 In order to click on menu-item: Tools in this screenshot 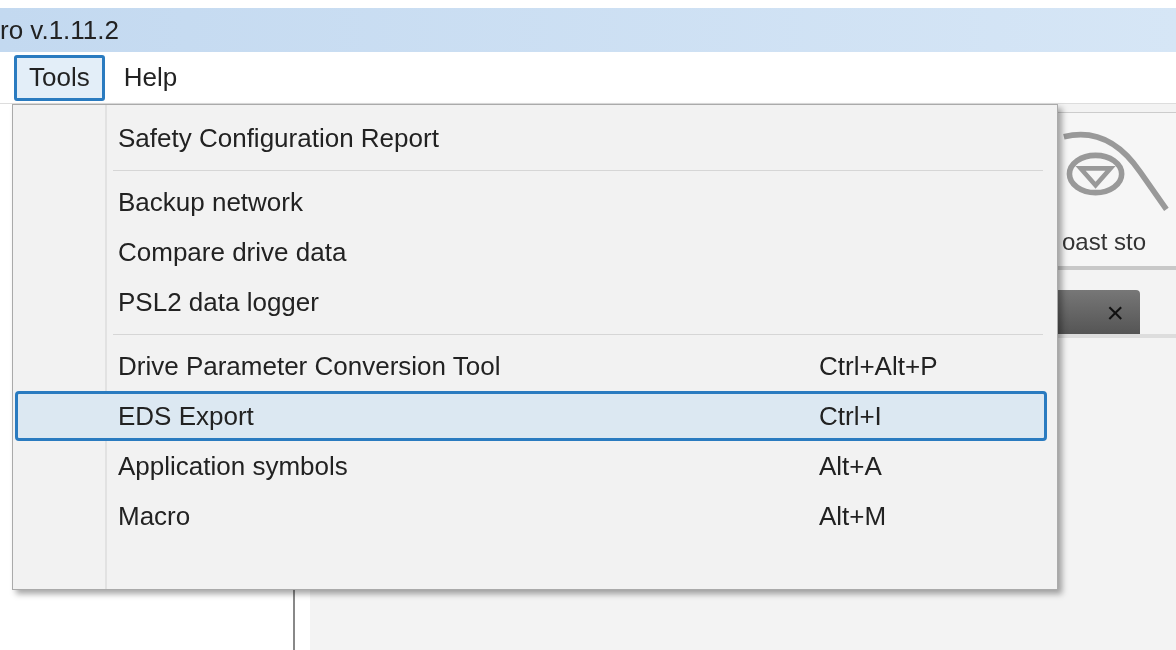, I will do `click(59, 77)`.